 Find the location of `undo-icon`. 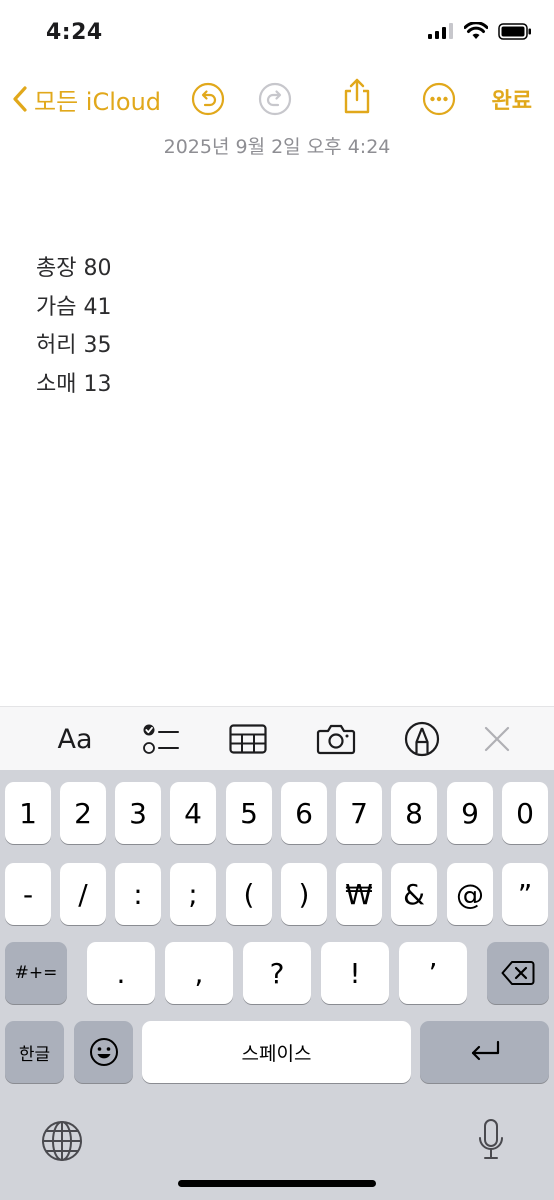

undo-icon is located at coordinates (208, 99).